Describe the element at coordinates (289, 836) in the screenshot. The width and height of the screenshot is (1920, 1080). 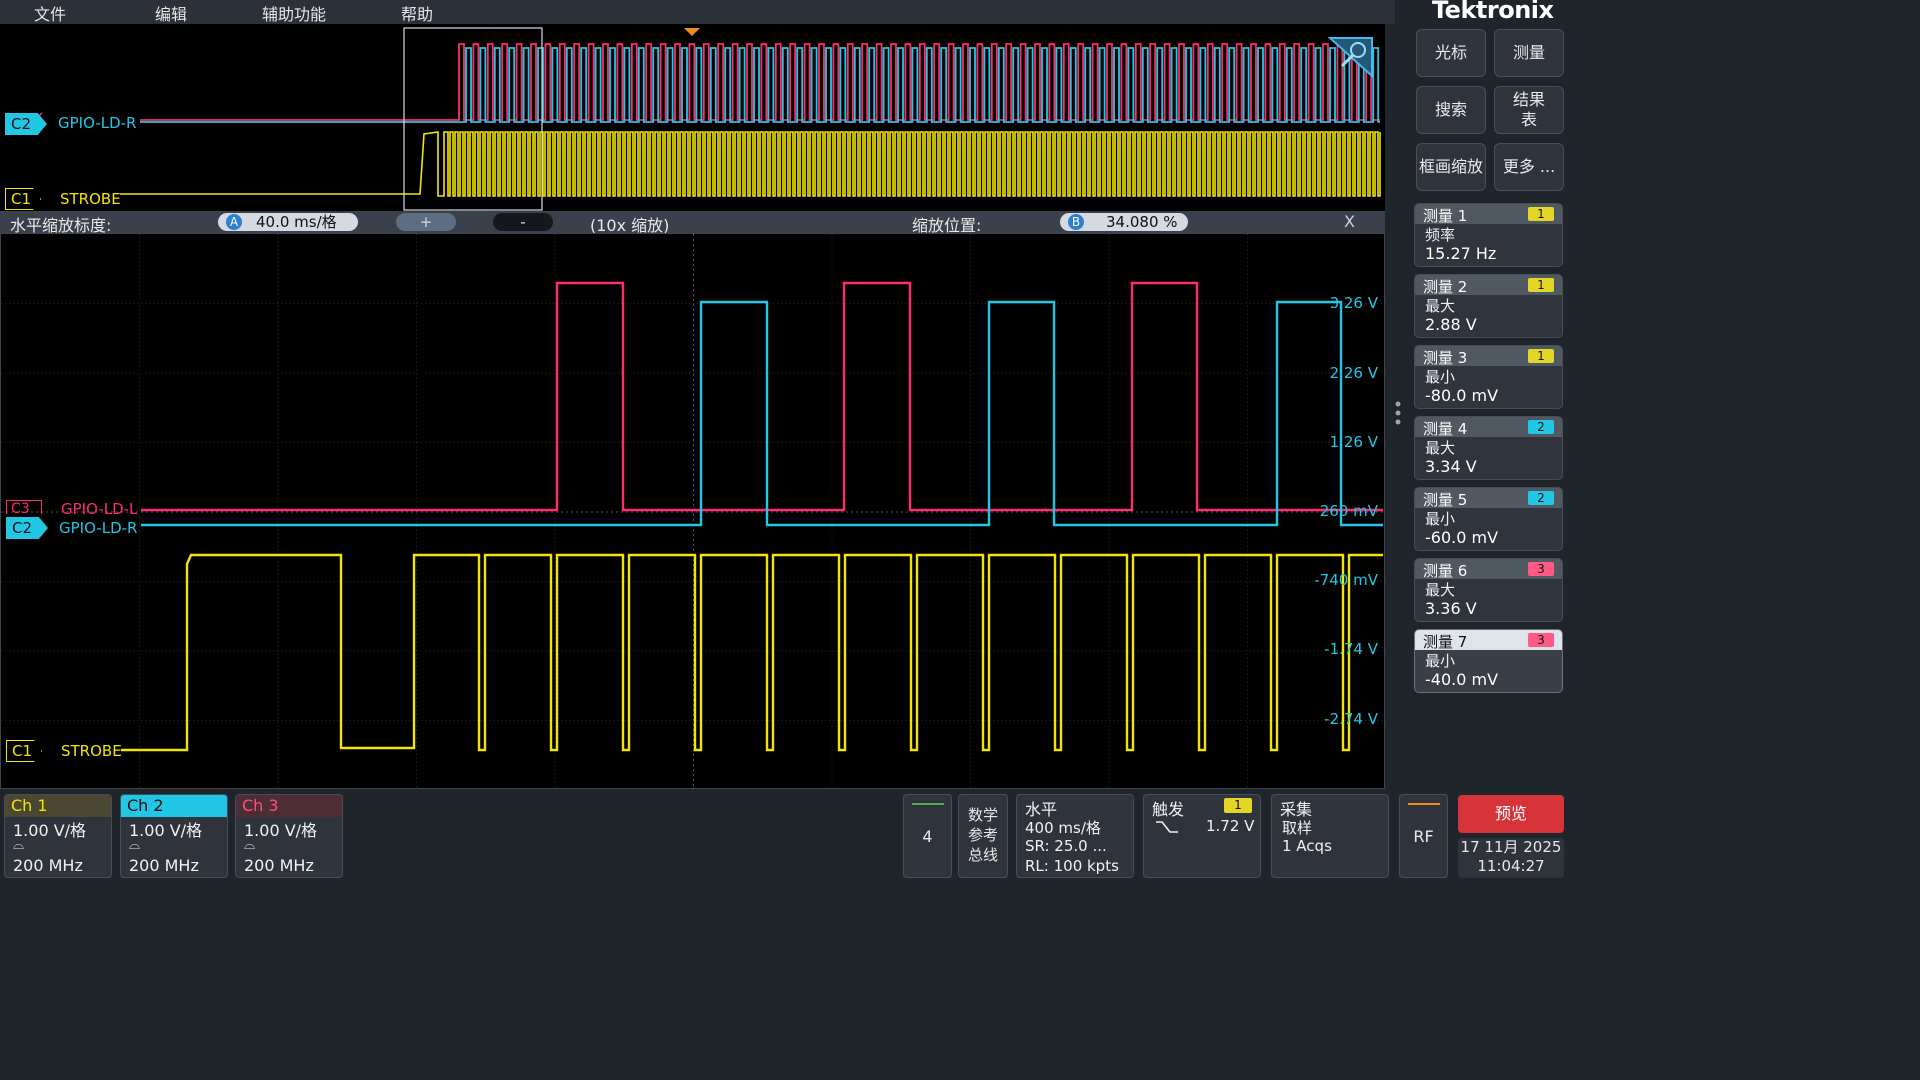
I see `ch3-settings-badge: Ch 3 1.00 V/格 ⌓ 200 MHz` at that location.